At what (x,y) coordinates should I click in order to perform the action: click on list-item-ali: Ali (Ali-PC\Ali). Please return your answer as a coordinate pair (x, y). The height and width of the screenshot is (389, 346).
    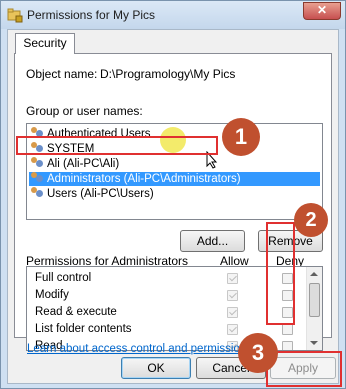
    Looking at the image, I should click on (174, 164).